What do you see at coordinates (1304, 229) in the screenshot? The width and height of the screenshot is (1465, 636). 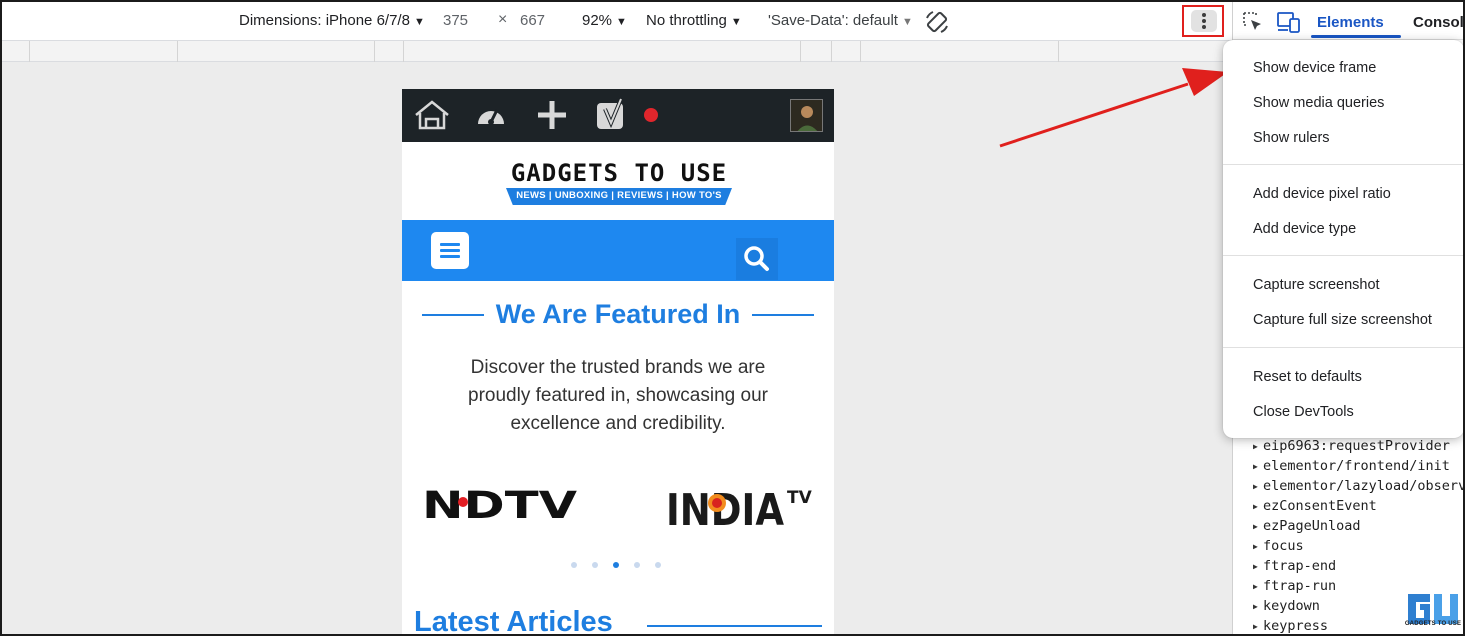 I see `menu-item-add-device-type: Add device type` at bounding box center [1304, 229].